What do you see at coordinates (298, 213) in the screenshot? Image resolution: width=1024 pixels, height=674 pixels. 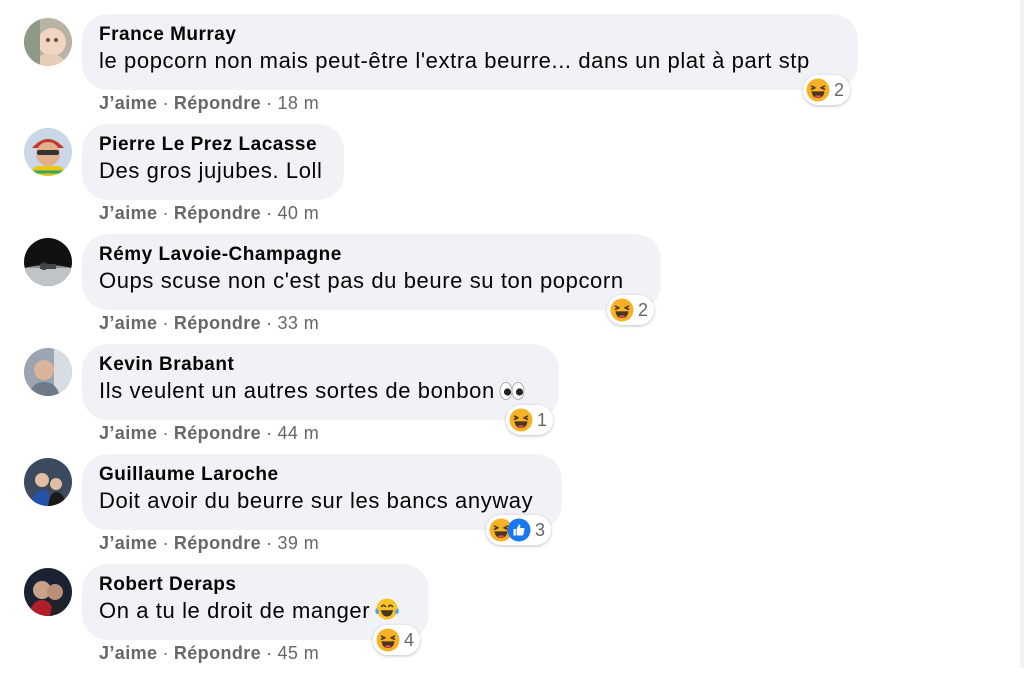 I see `comment-timestamp: 40 m` at bounding box center [298, 213].